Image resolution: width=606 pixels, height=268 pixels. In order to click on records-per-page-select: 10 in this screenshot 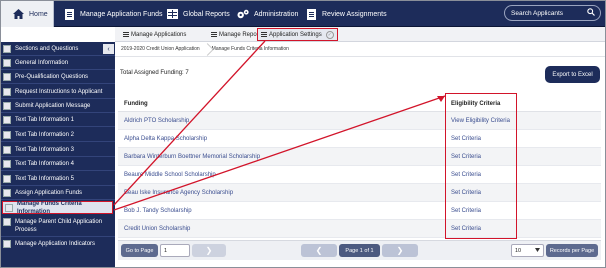, I will do `click(527, 250)`.